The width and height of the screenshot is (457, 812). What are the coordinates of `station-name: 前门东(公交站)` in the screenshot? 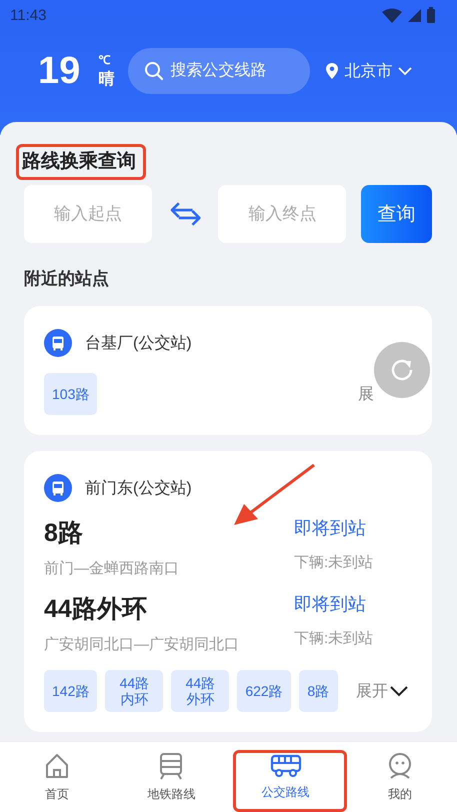 It's located at (138, 488).